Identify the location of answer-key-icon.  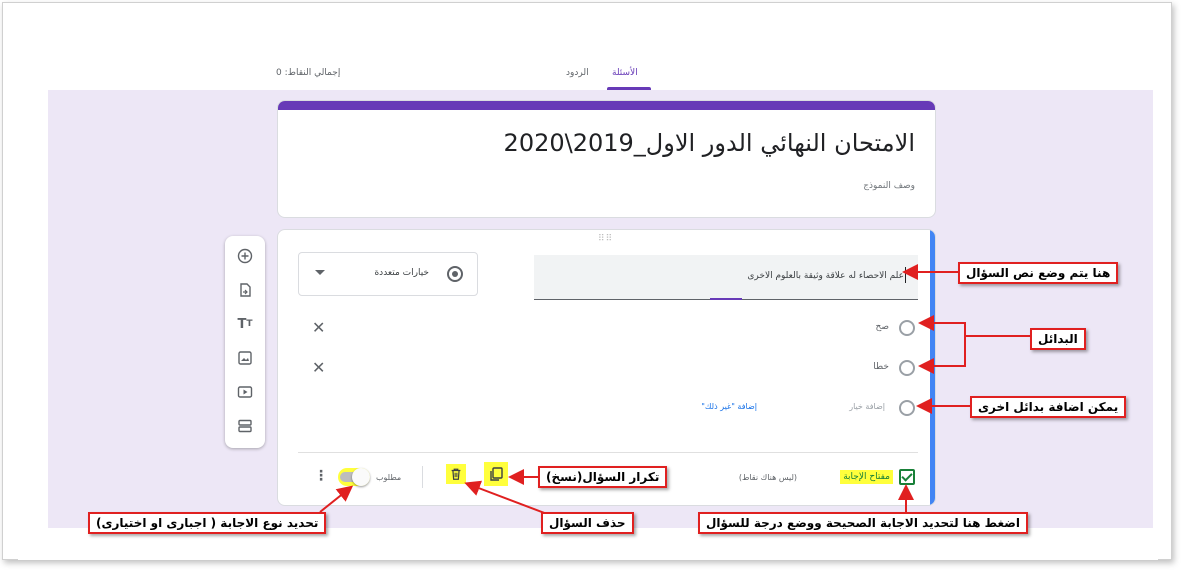
(907, 477).